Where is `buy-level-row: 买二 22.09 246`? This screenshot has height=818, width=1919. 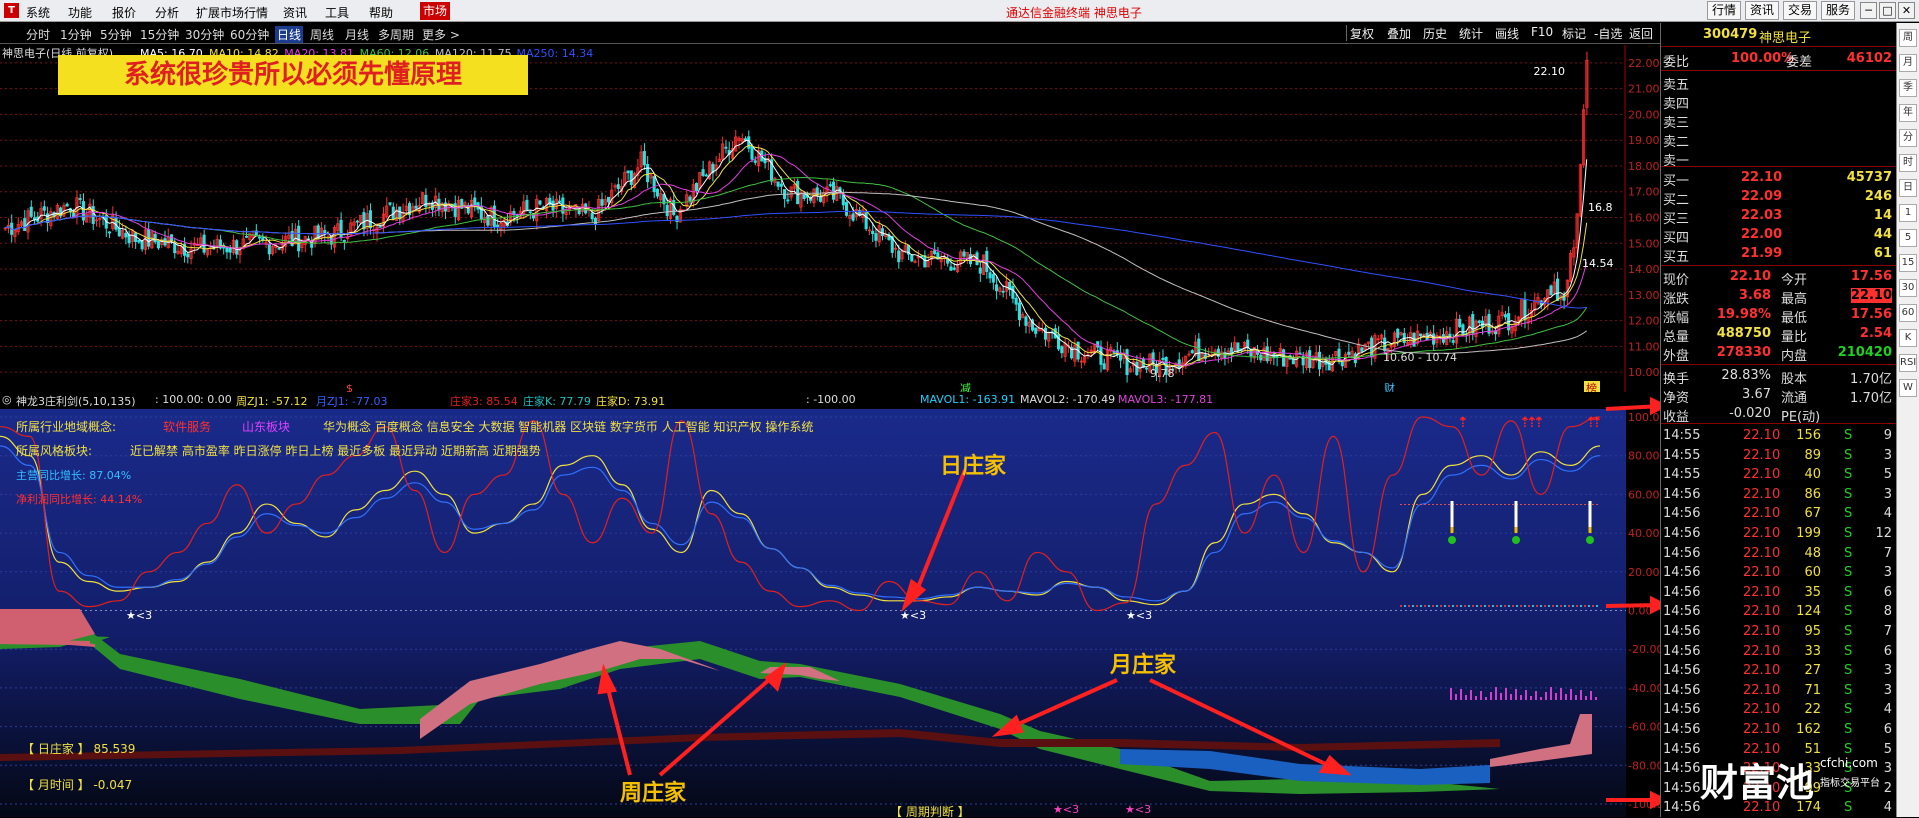 buy-level-row: 买二 22.09 246 is located at coordinates (1778, 198).